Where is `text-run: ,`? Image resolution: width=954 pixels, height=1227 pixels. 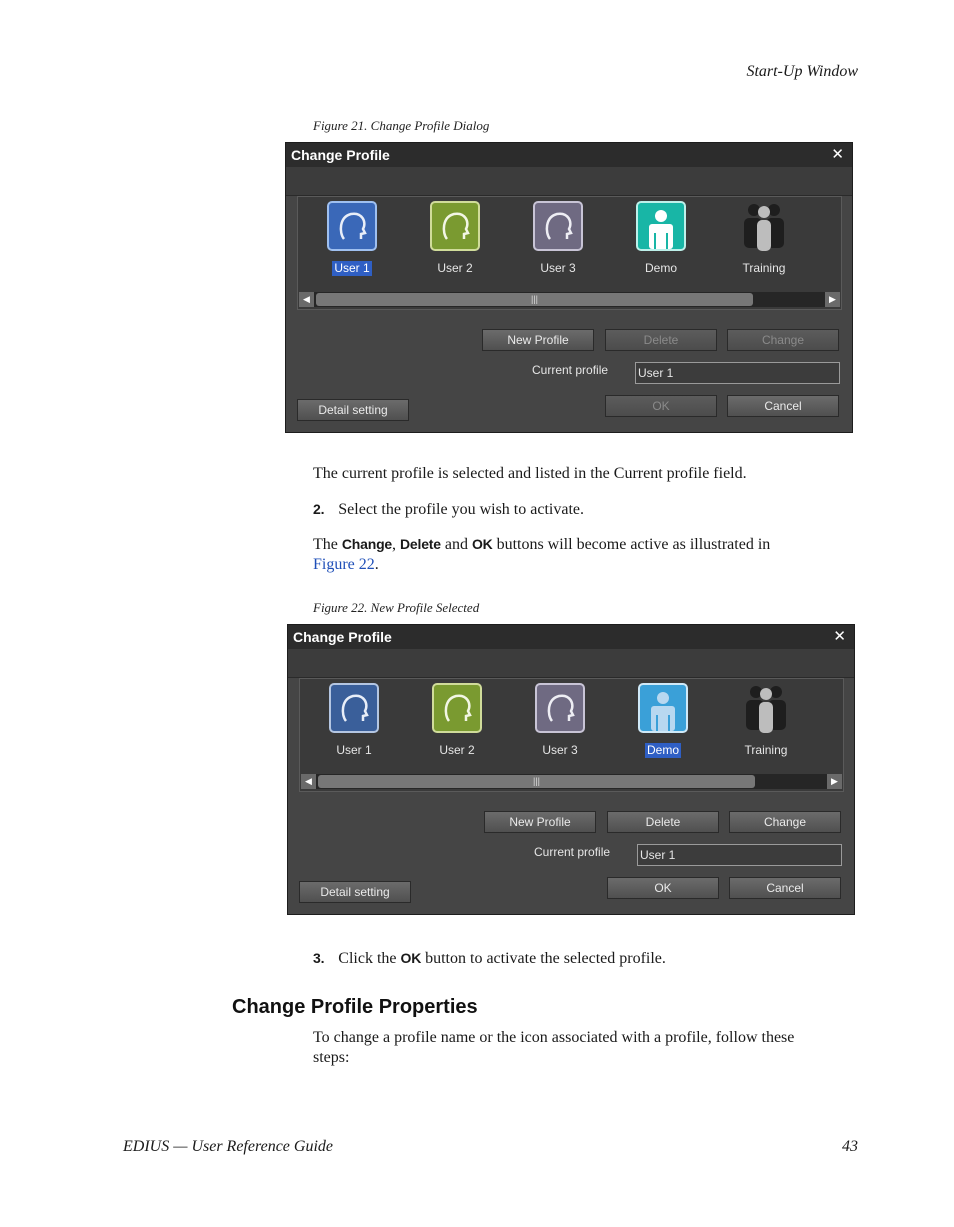
text-run: , is located at coordinates (396, 544).